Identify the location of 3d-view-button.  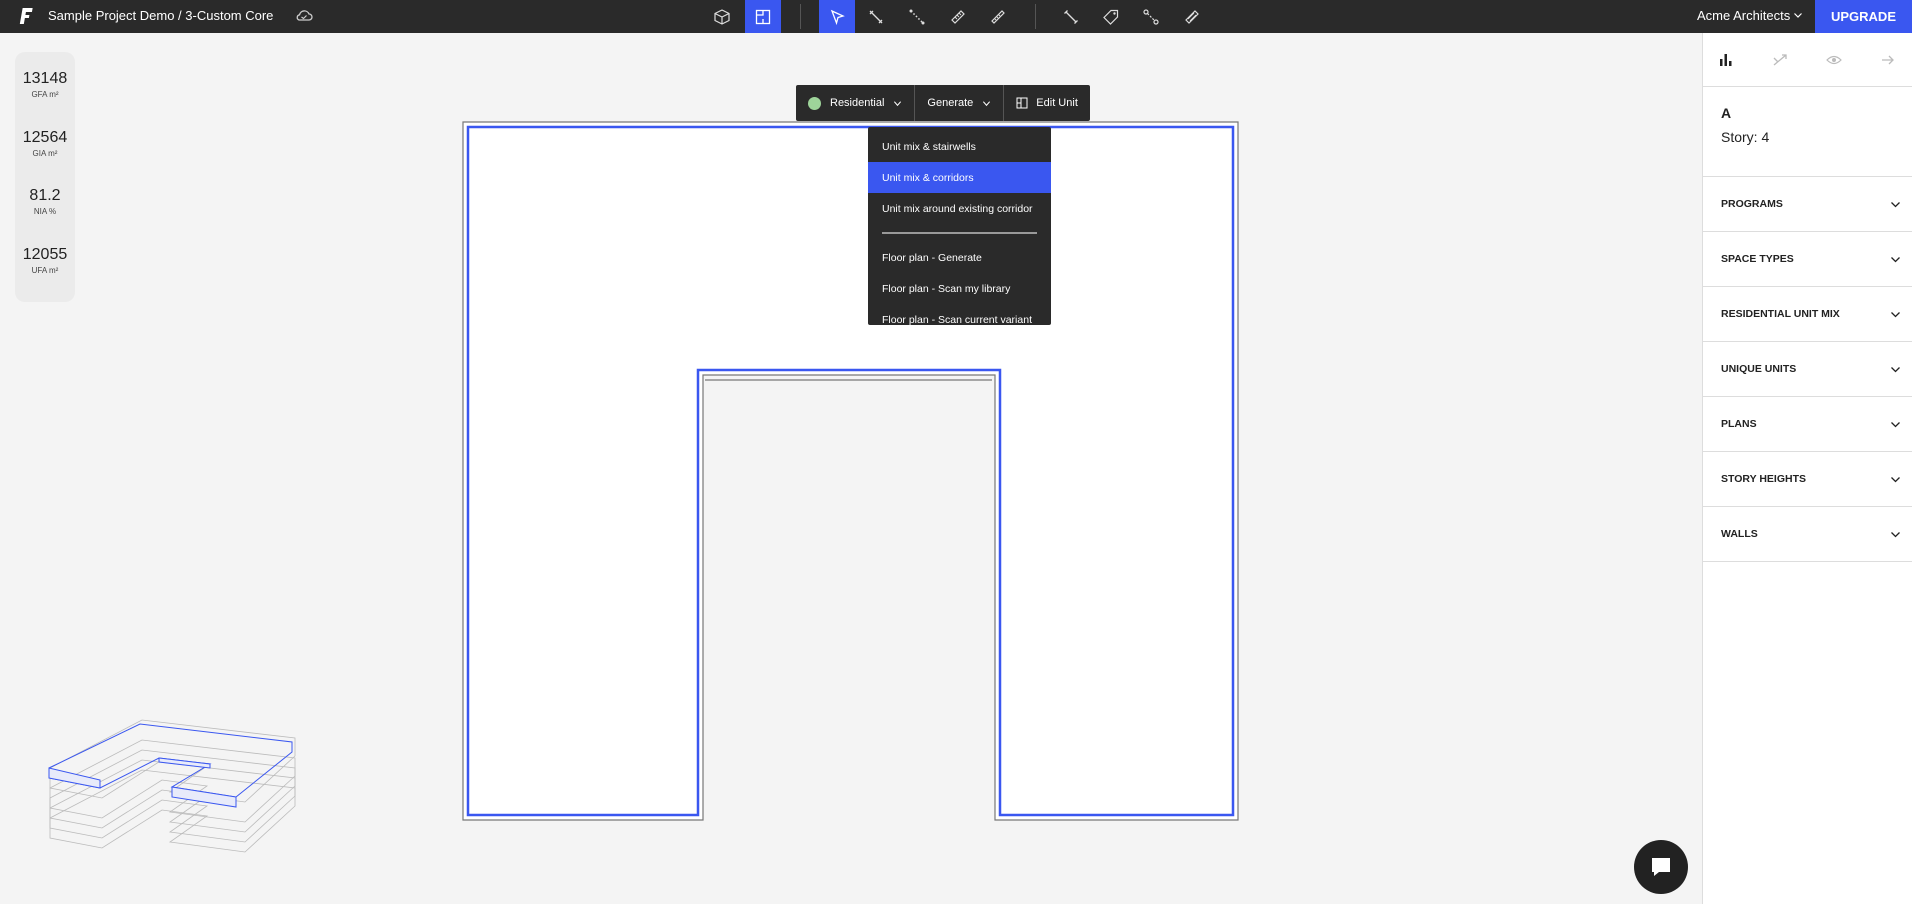
(722, 16).